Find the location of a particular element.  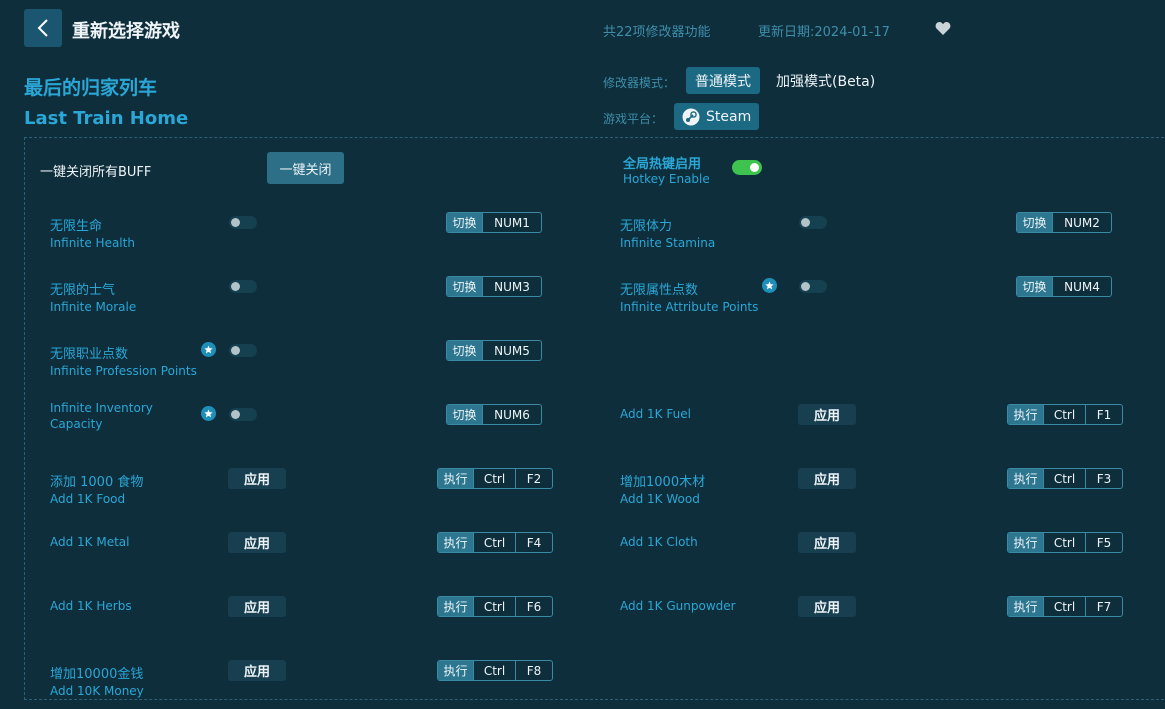

feature-name-en: Add 1K Wood is located at coordinates (660, 499).